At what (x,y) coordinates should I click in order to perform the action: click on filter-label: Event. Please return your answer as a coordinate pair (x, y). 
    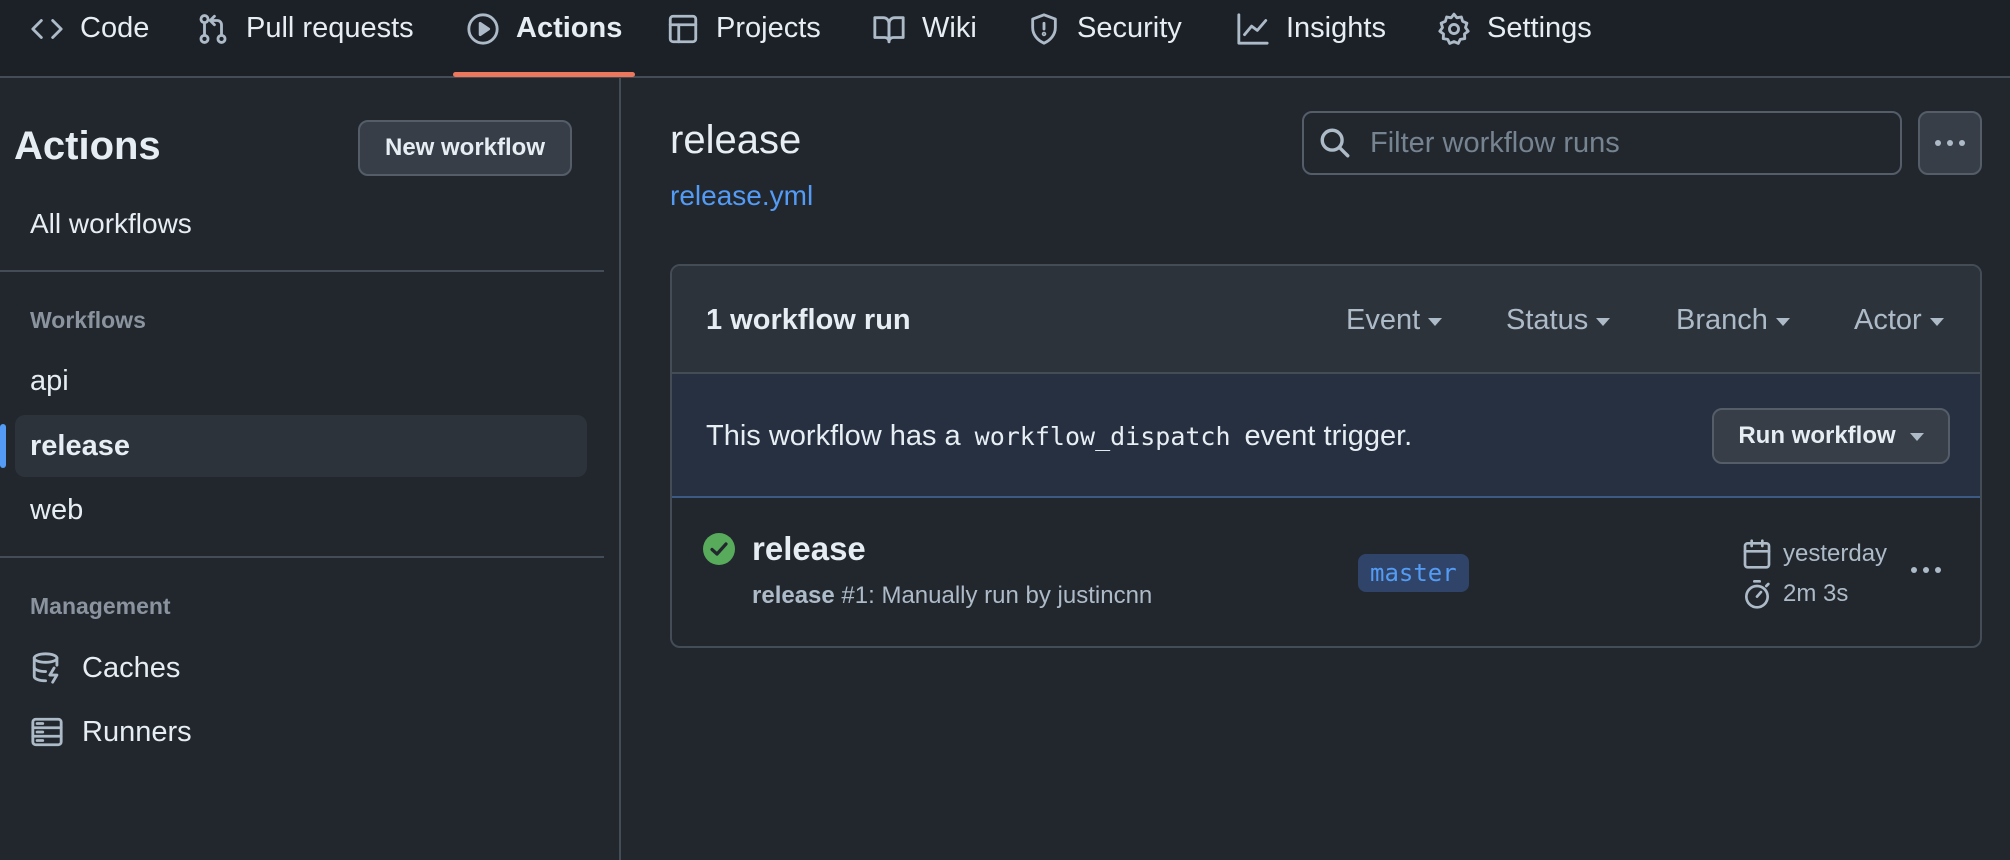
    Looking at the image, I should click on (1383, 320).